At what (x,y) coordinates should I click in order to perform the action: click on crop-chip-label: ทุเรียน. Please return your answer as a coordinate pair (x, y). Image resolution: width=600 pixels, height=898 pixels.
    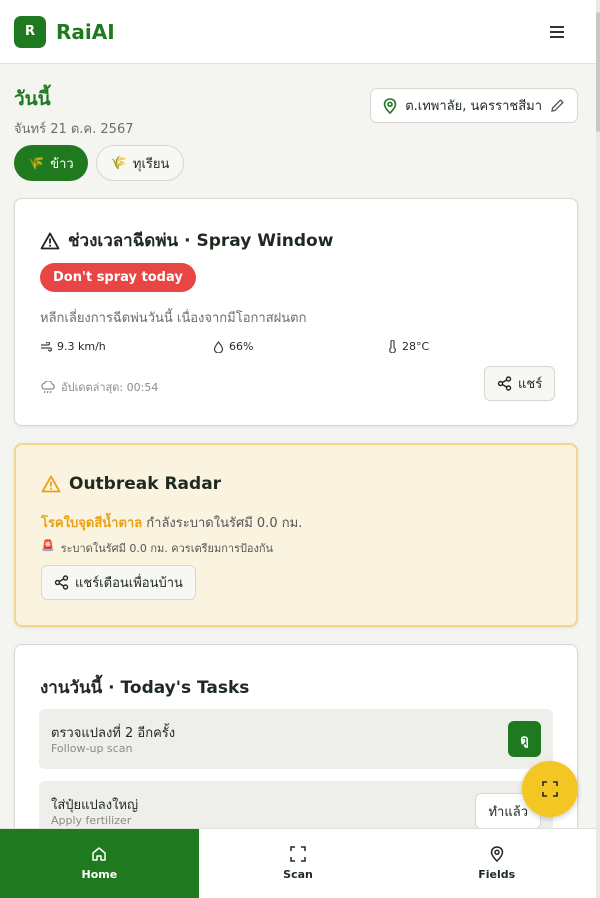
    Looking at the image, I should click on (151, 164).